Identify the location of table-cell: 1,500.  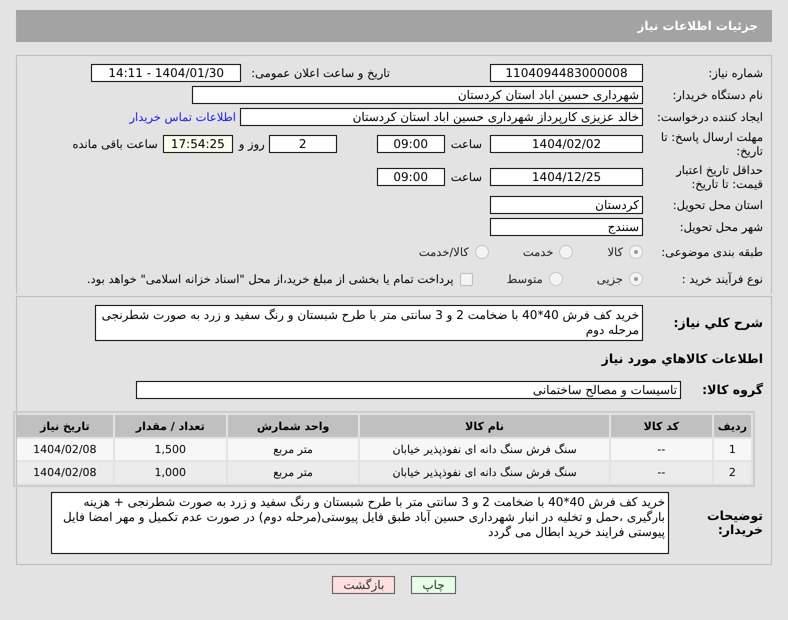
(170, 449).